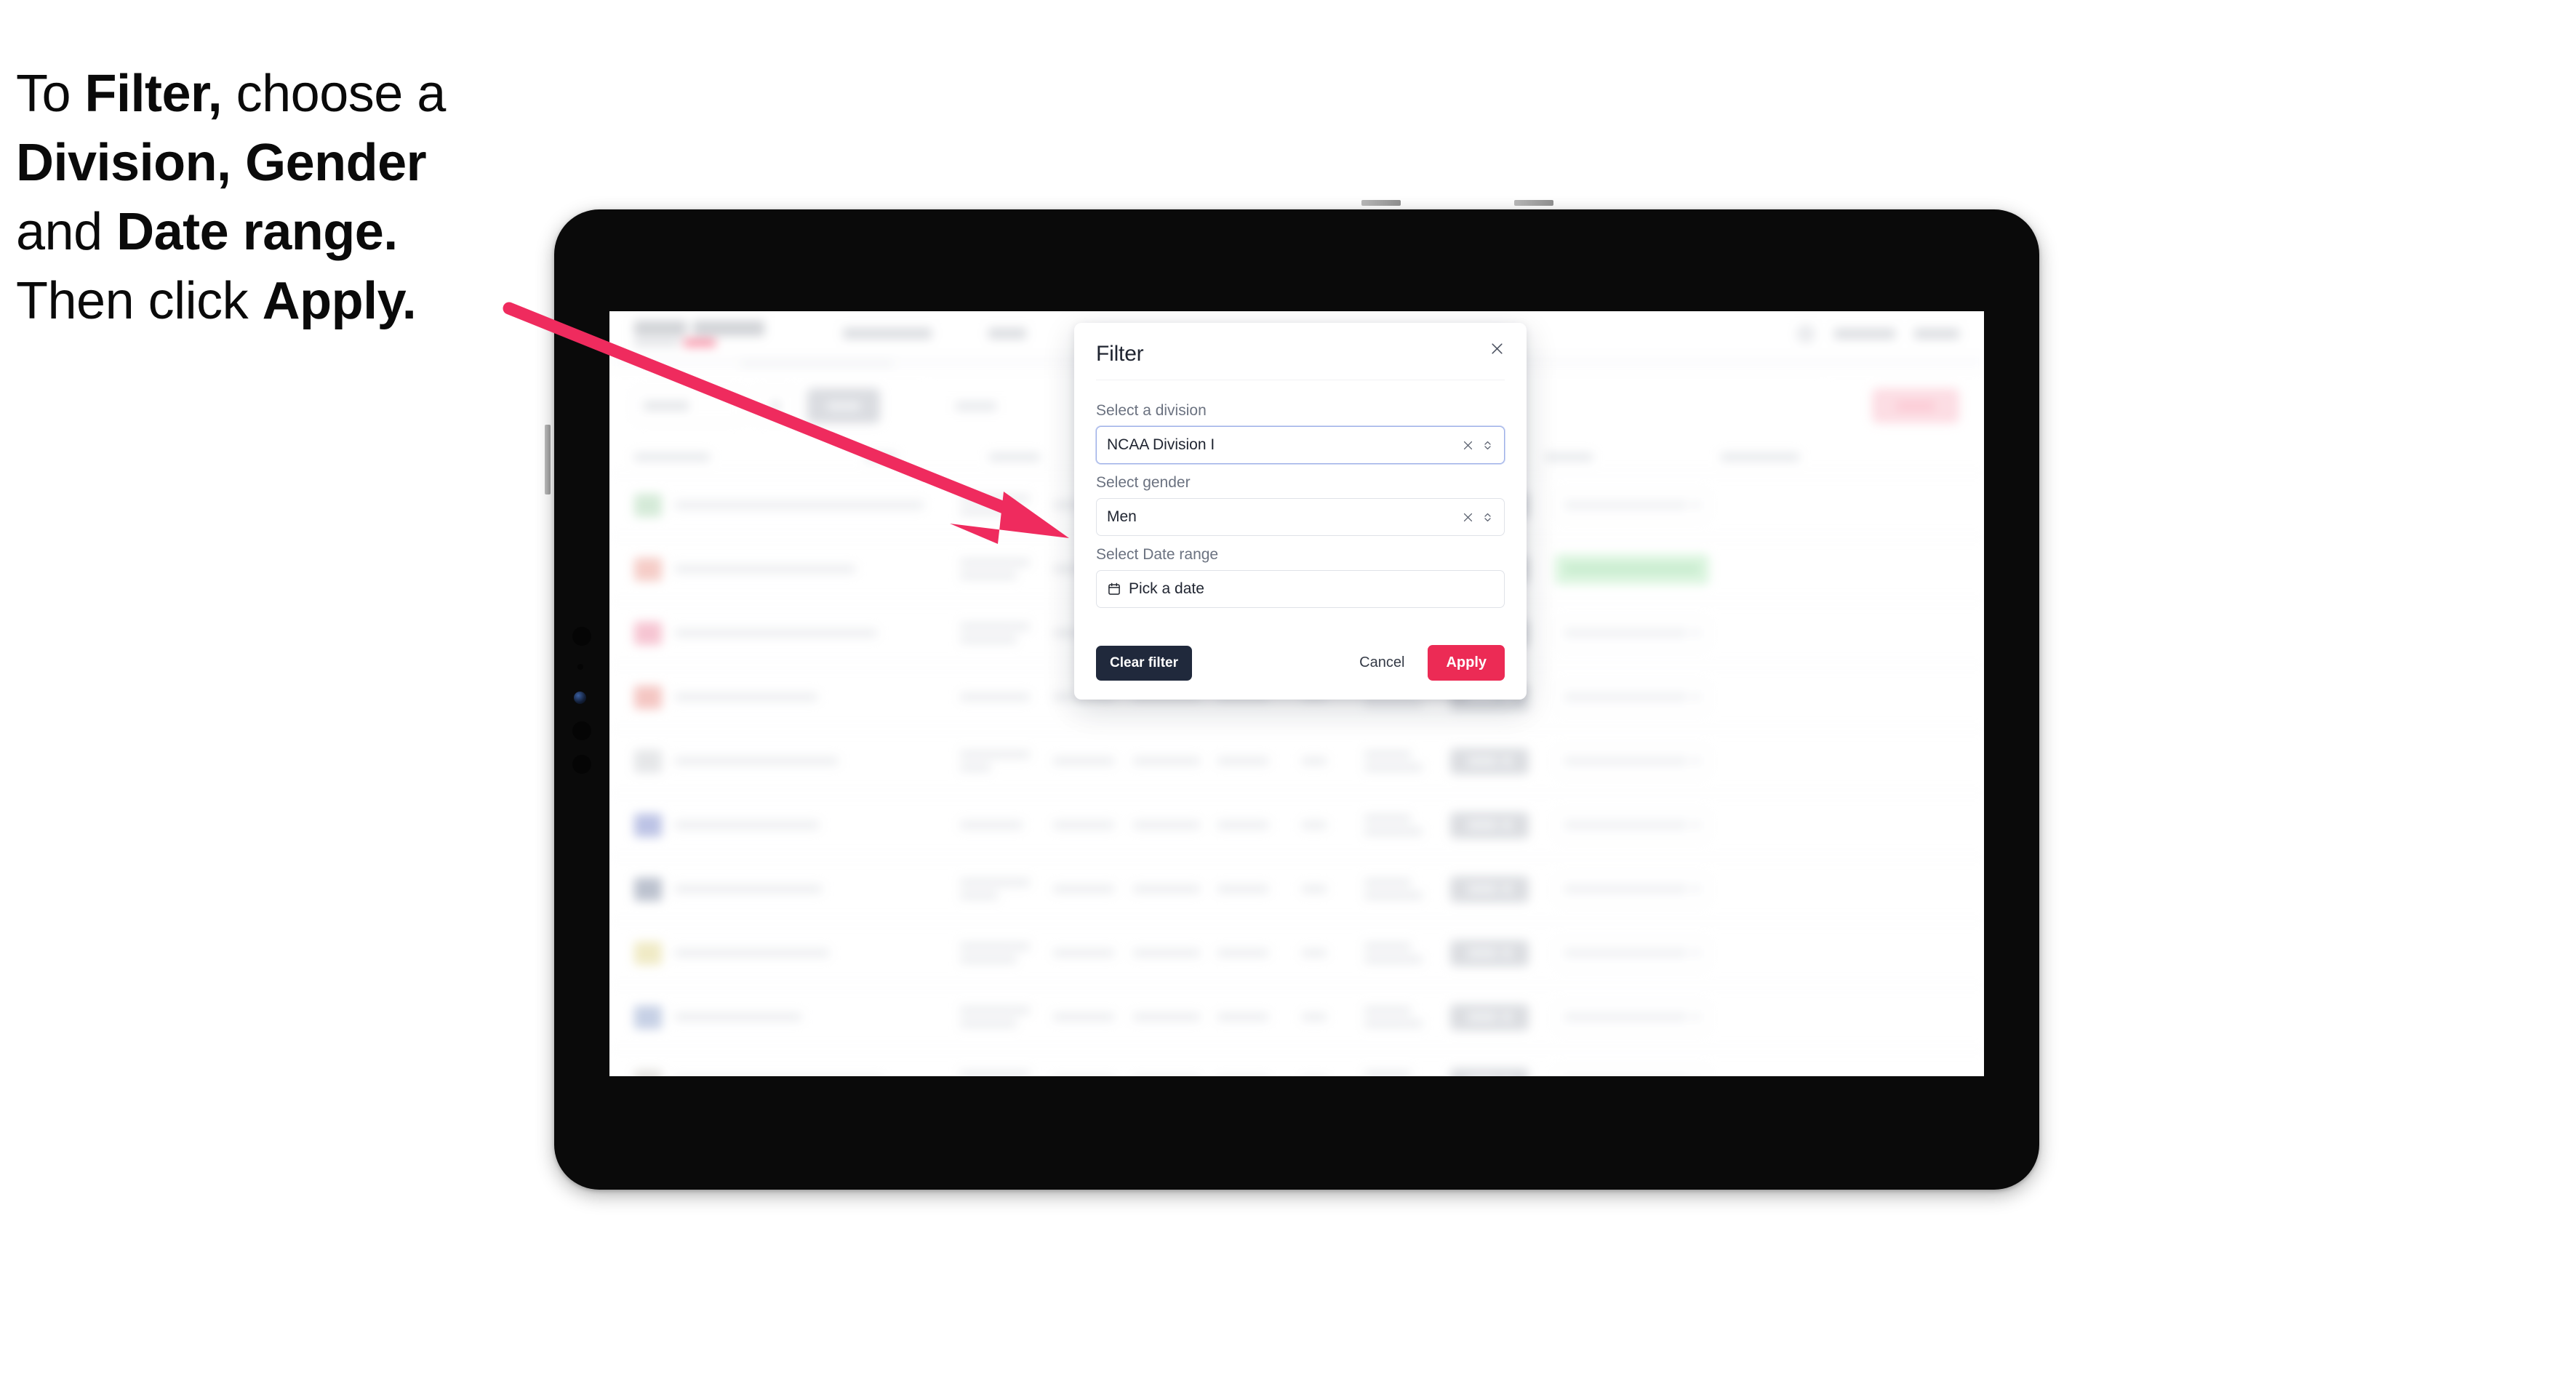 The image size is (2576, 1386). What do you see at coordinates (1143, 483) in the screenshot?
I see `gender-label: Select gender` at bounding box center [1143, 483].